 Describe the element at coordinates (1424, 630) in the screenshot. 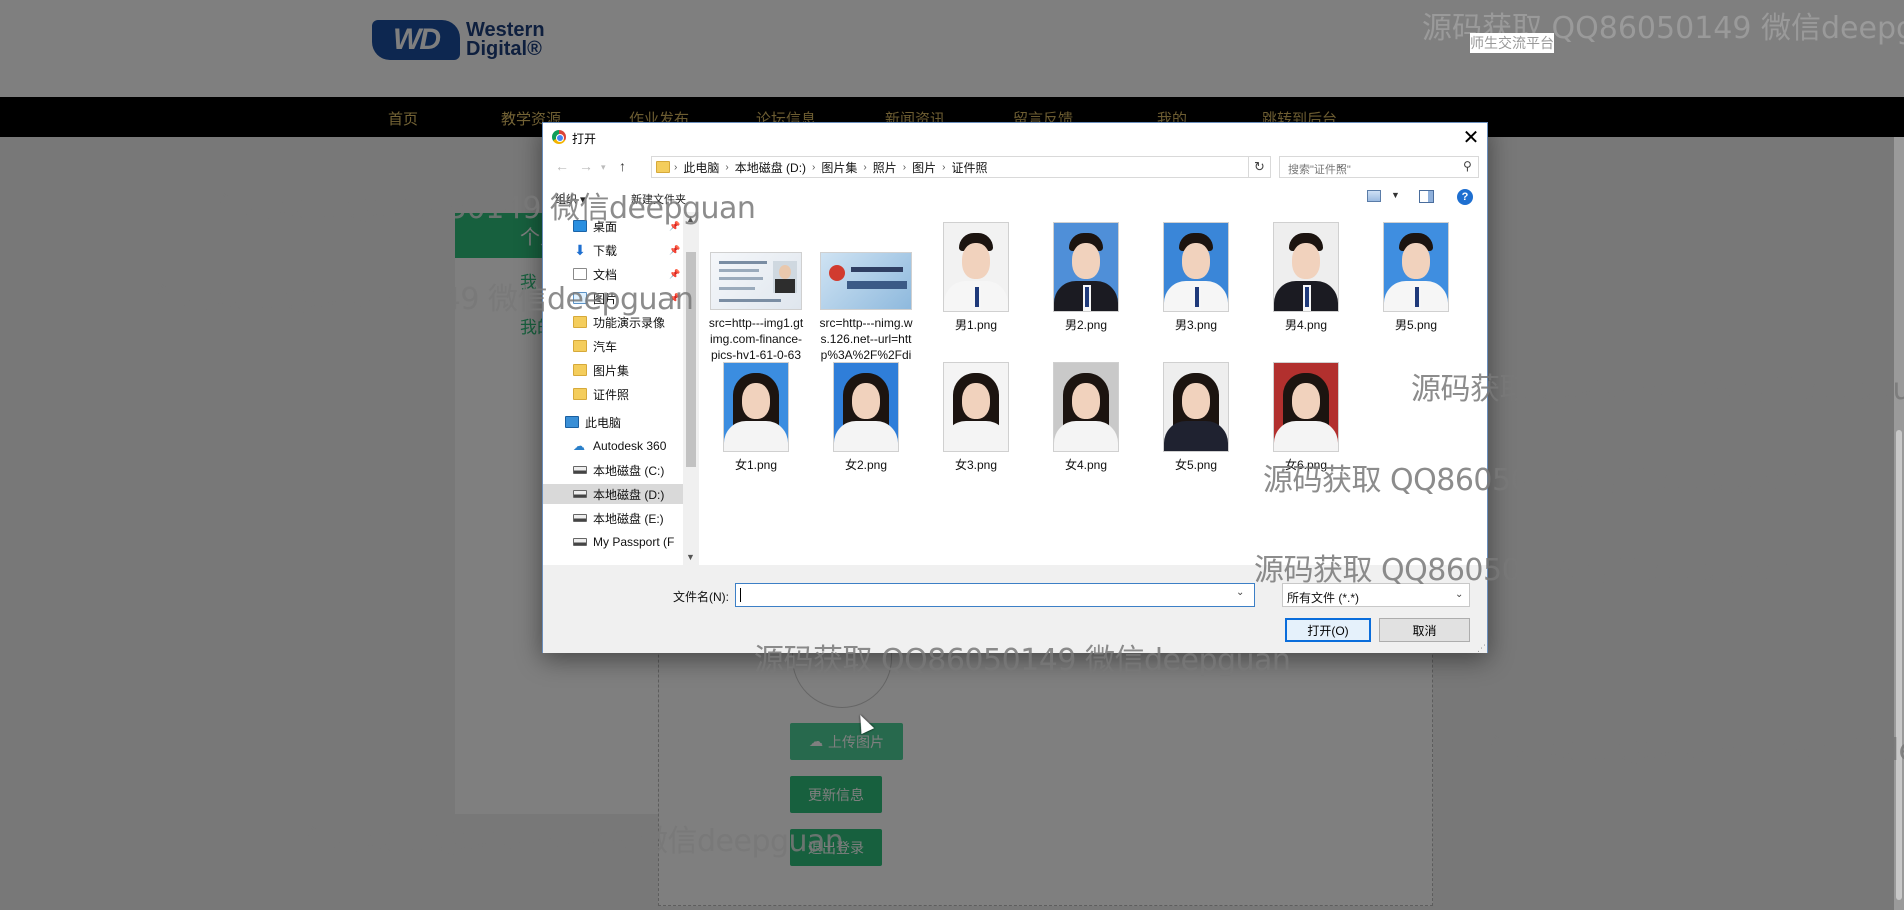

I see `cancel-button: 取消` at that location.